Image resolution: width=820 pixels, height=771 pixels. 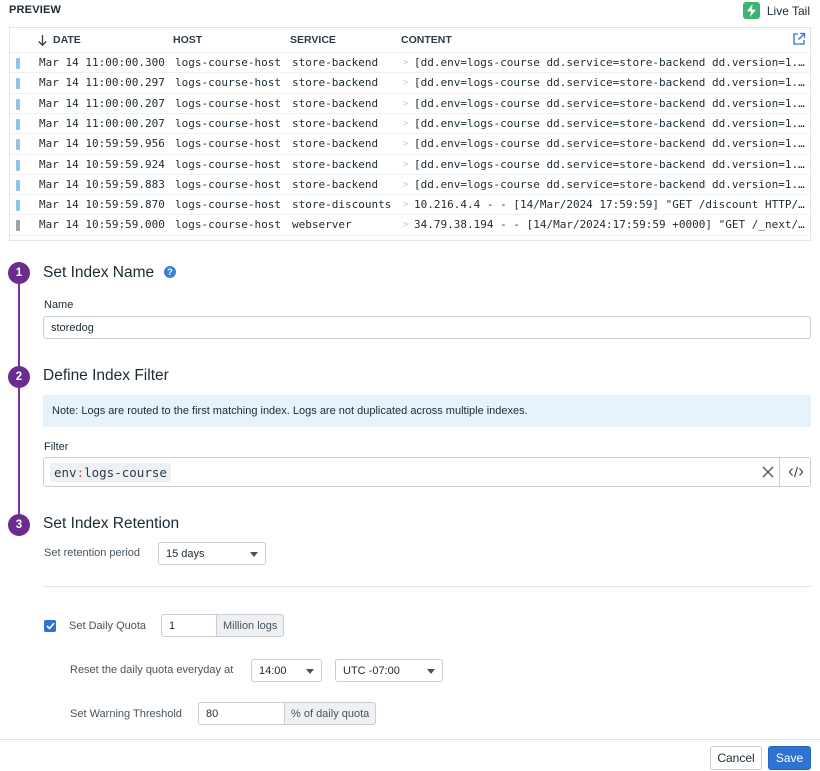 I want to click on log-date: Mar 14 10:59:59.956, so click(x=102, y=144).